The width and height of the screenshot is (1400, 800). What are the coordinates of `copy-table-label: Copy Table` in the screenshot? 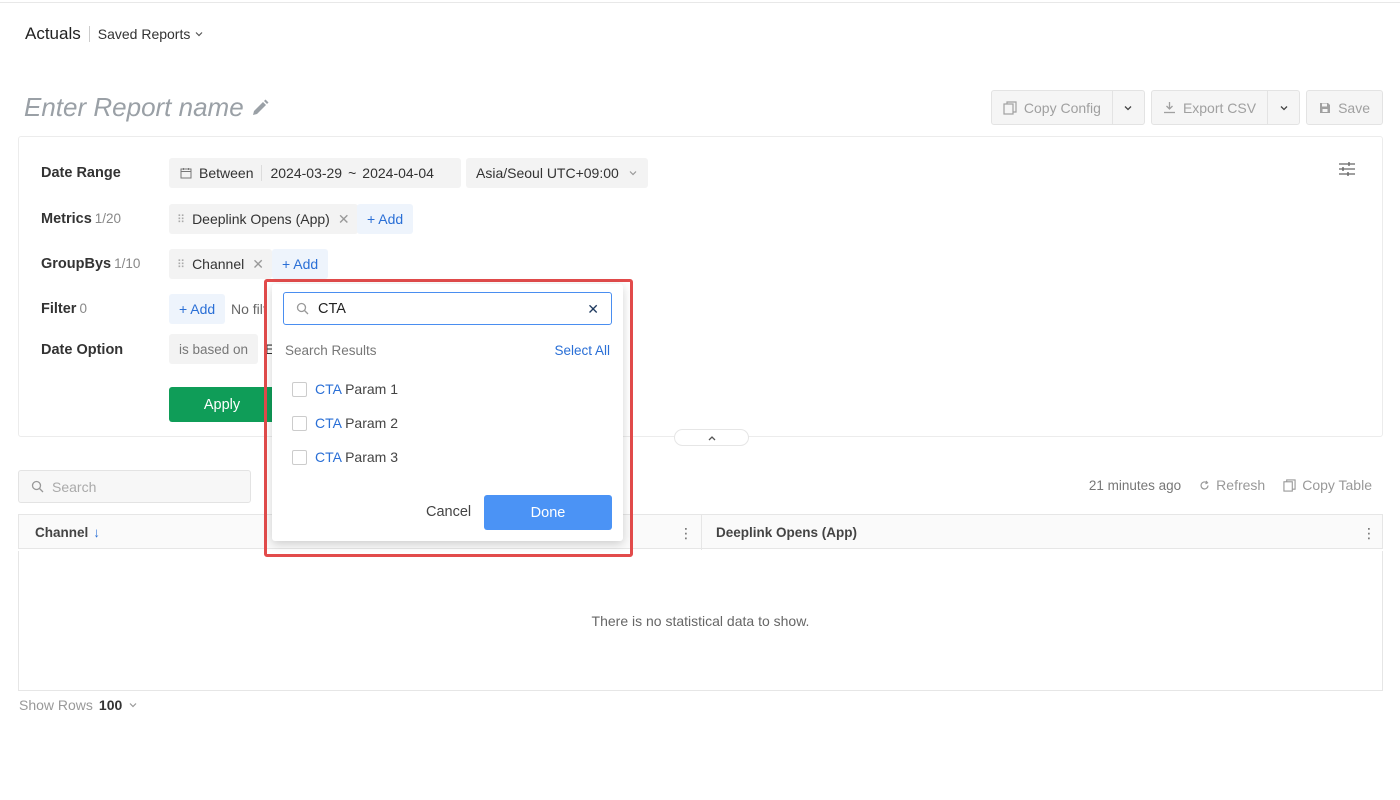 It's located at (1337, 485).